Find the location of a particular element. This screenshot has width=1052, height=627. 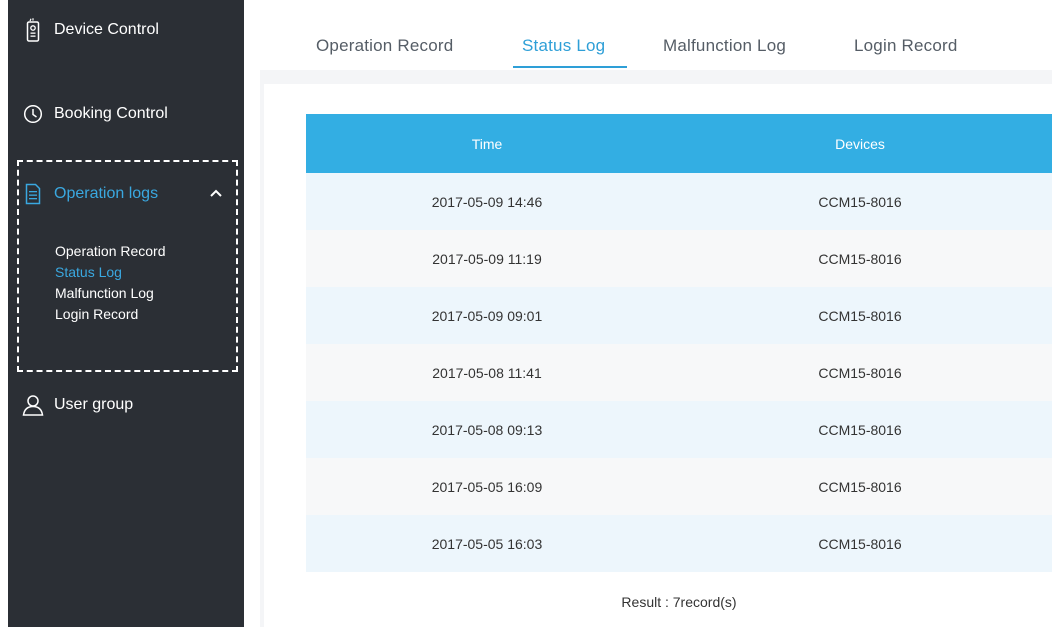

table-row: 2017-05-09 11:19 CCM15-8016 is located at coordinates (679, 258).